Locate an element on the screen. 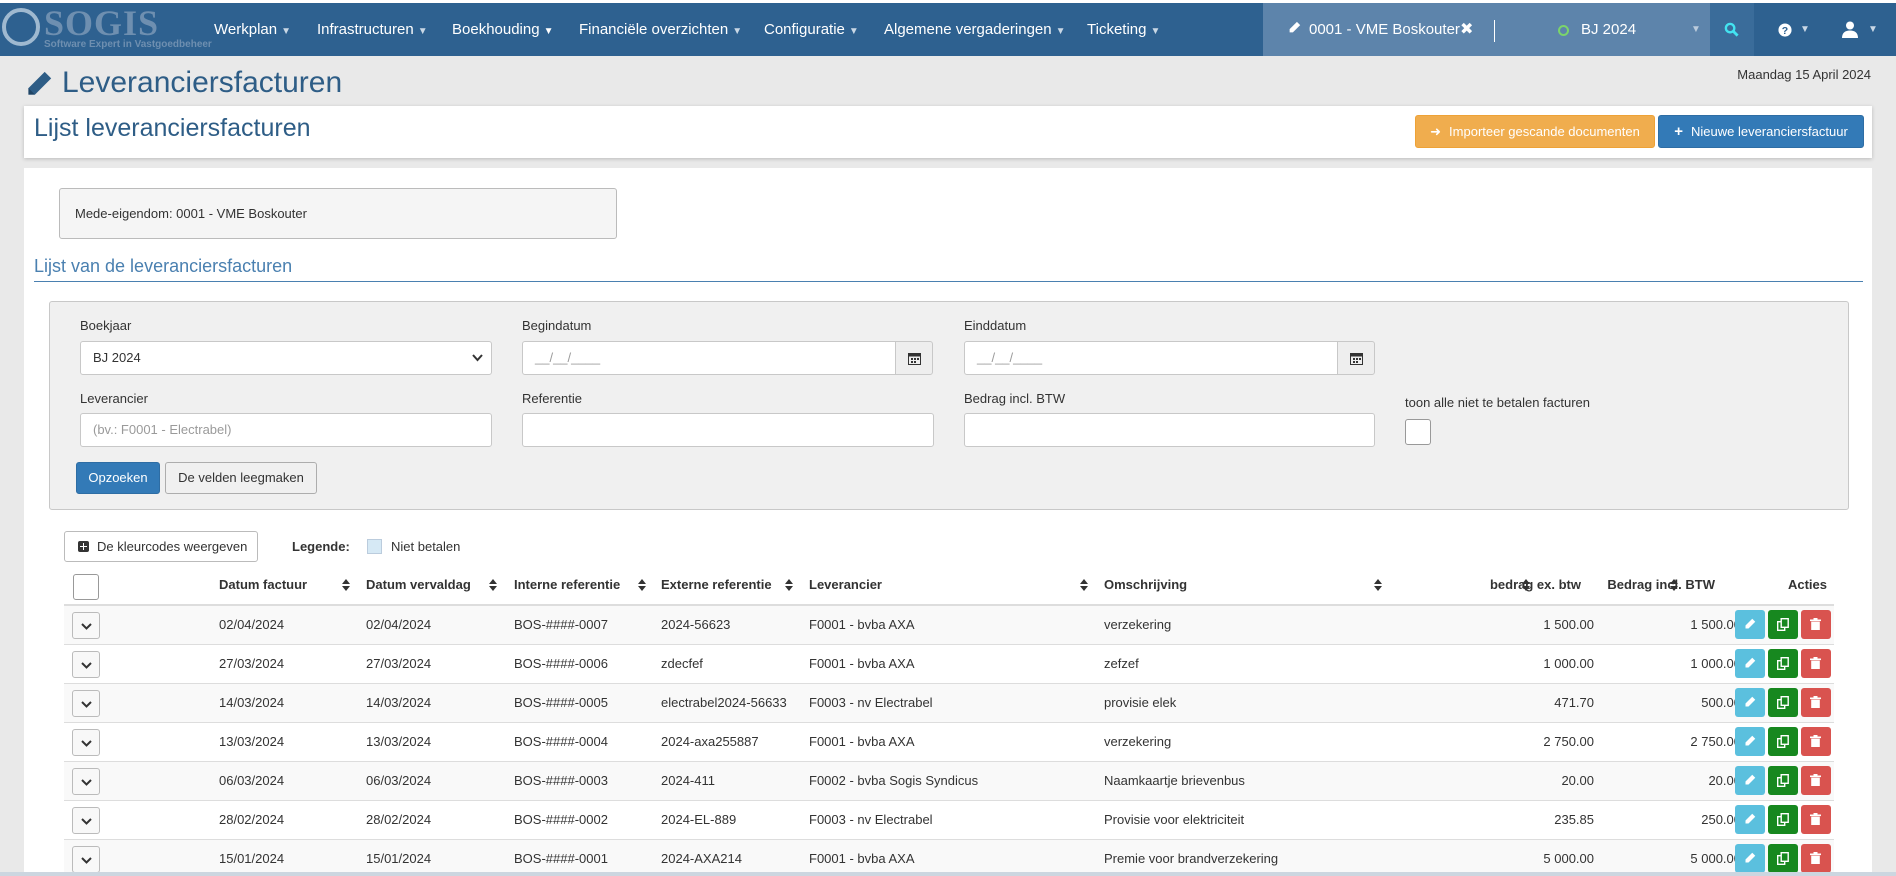 This screenshot has height=876, width=1896. col-datum-factuur: Datum factuur is located at coordinates (263, 584).